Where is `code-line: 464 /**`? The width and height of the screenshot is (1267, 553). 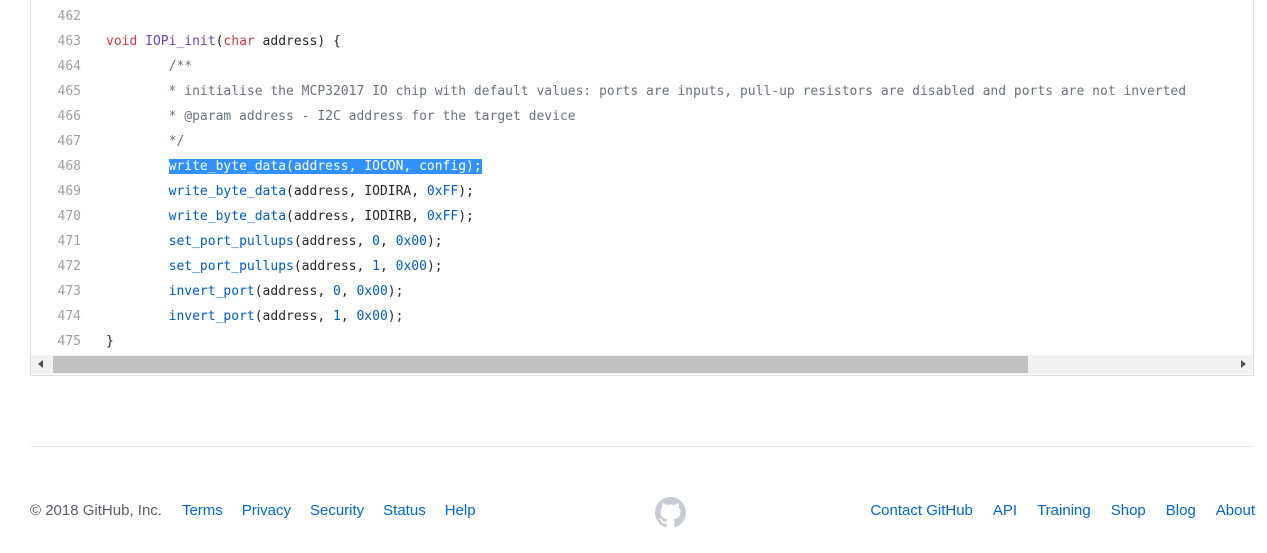
code-line: 464 /** is located at coordinates (642, 66).